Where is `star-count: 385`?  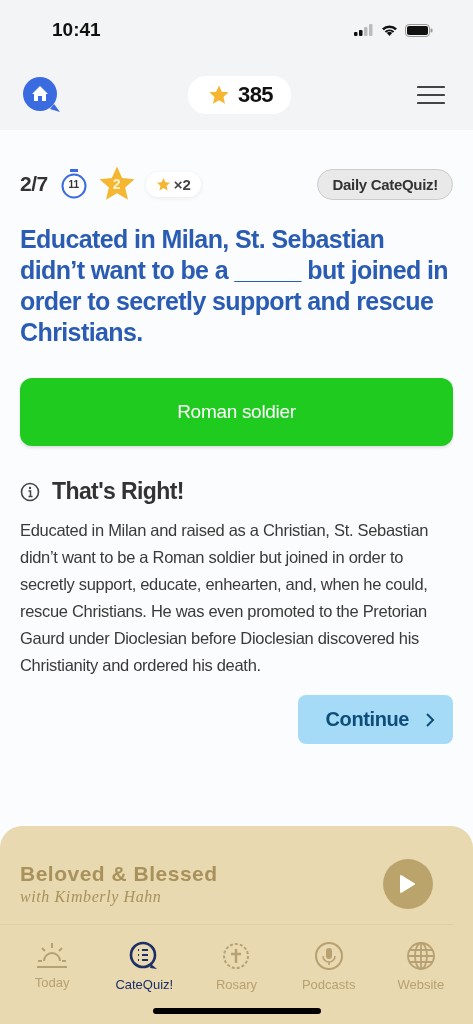
star-count: 385 is located at coordinates (255, 95).